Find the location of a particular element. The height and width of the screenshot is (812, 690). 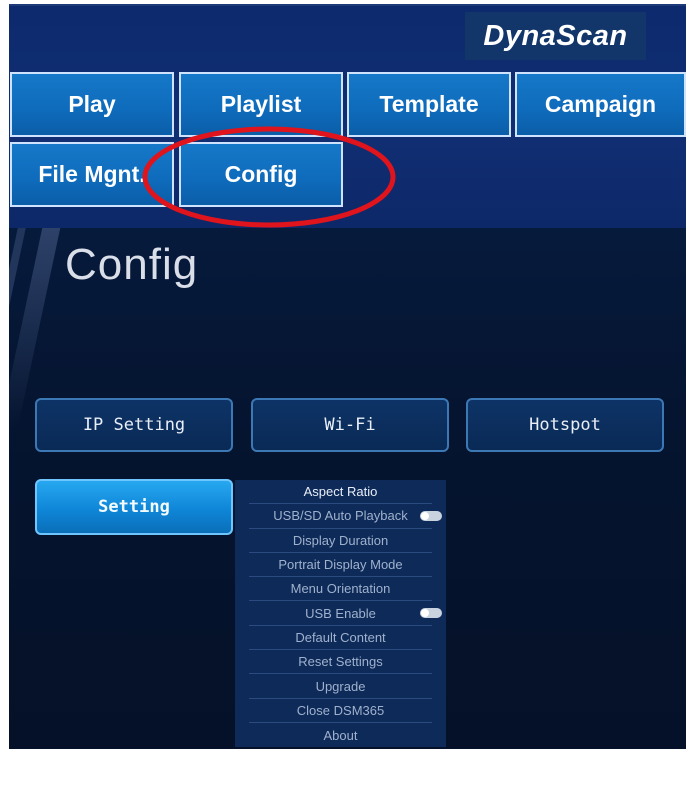

menu-item-label: Reset Settings is located at coordinates (340, 662).